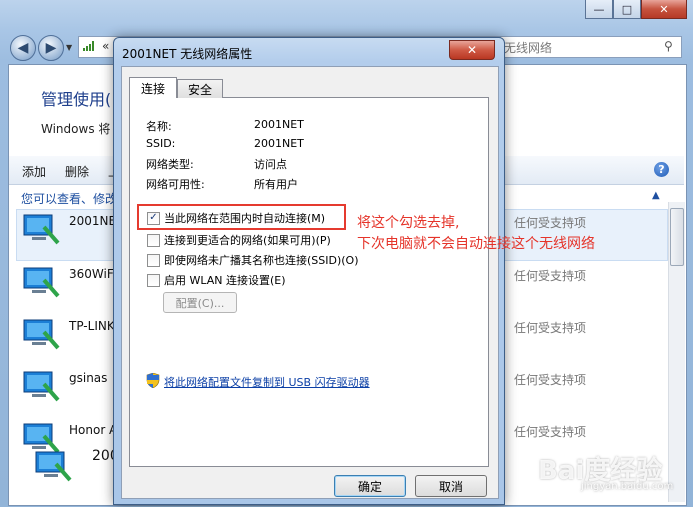 This screenshot has width=693, height=507. Describe the element at coordinates (69, 199) in the screenshot. I see `hint-text: 您可以查看、修改` at that location.